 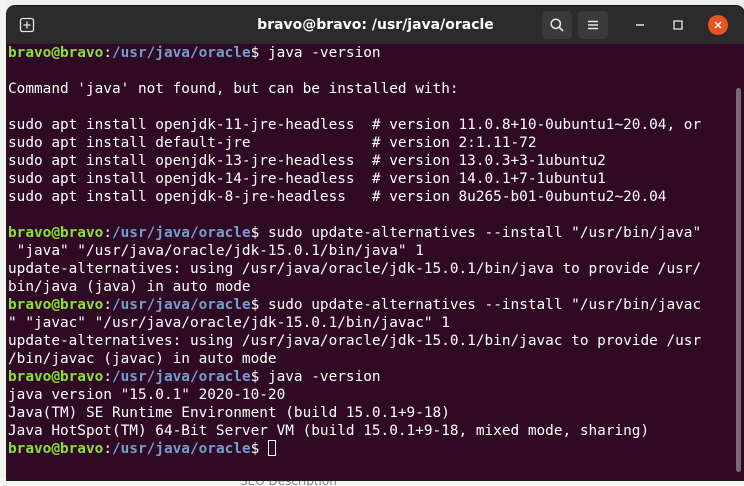 I want to click on maximize-button, so click(x=678, y=25).